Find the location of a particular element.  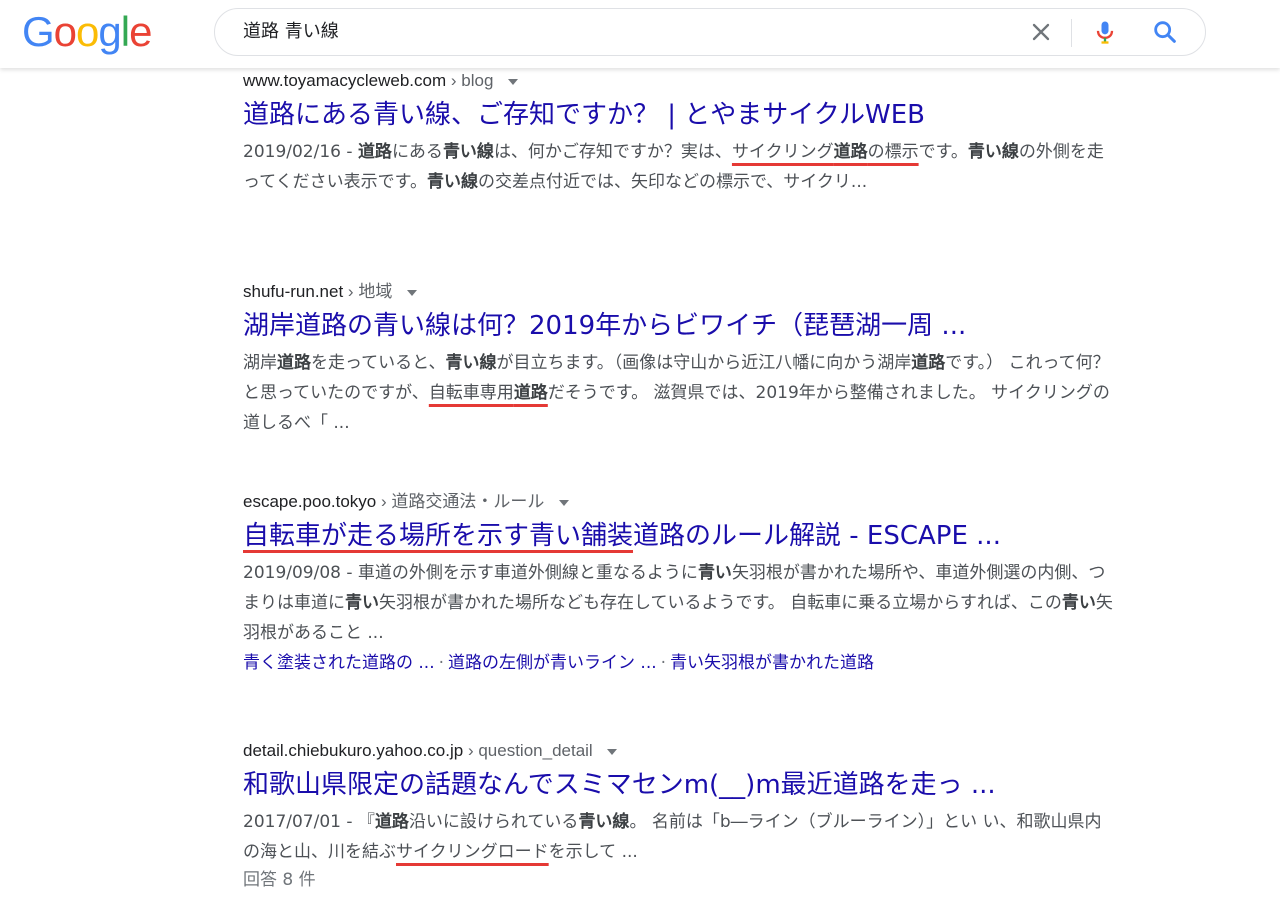

snippet-text: を走っていると、 is located at coordinates (378, 363).